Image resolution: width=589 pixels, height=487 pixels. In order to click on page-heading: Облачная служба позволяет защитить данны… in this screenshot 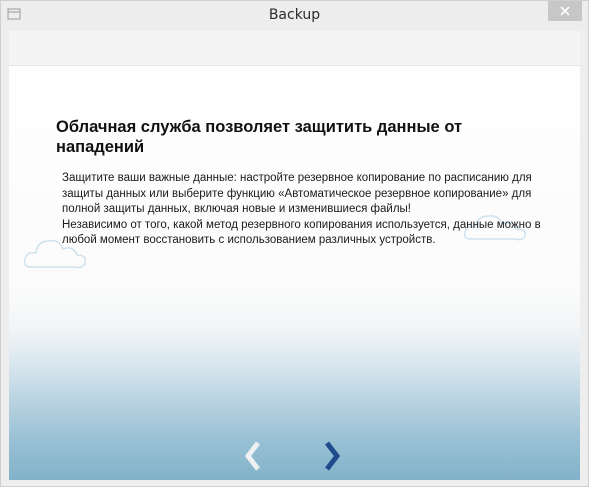, I will do `click(259, 137)`.